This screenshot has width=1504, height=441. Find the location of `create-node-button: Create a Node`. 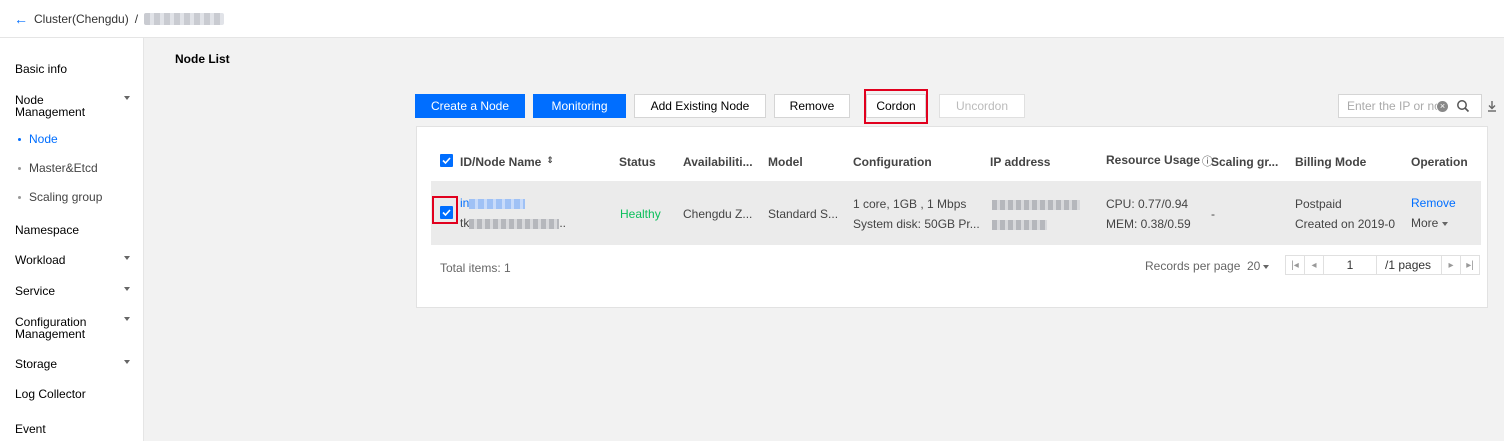

create-node-button: Create a Node is located at coordinates (470, 106).